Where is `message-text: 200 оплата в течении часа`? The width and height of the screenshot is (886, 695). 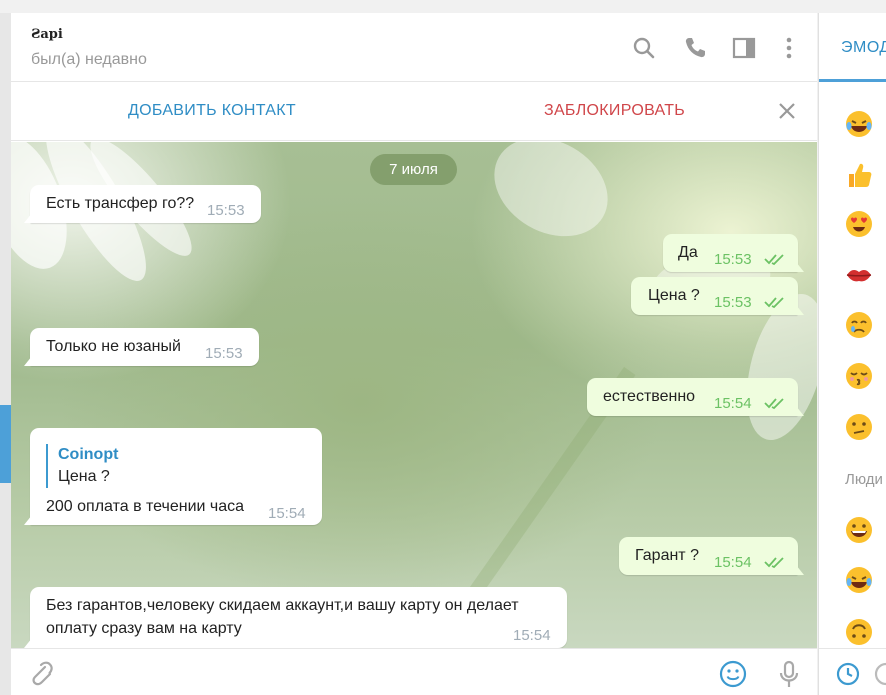
message-text: 200 оплата в течении часа is located at coordinates (145, 506).